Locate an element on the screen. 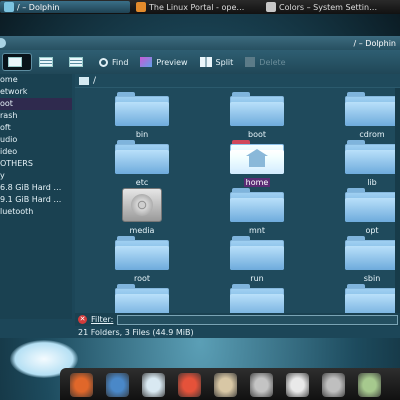  file-item: etc is located at coordinates (142, 163).